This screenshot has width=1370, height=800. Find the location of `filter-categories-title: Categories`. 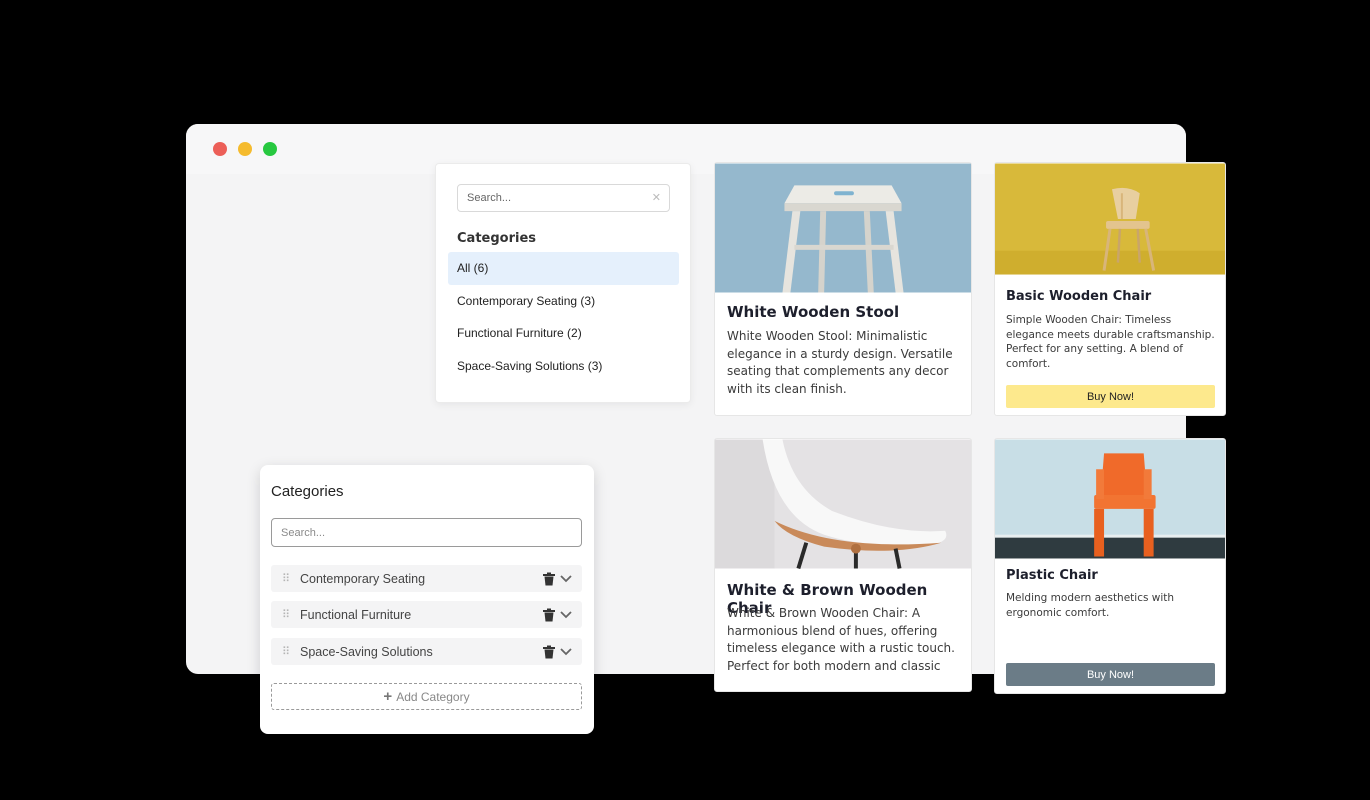

filter-categories-title: Categories is located at coordinates (497, 238).